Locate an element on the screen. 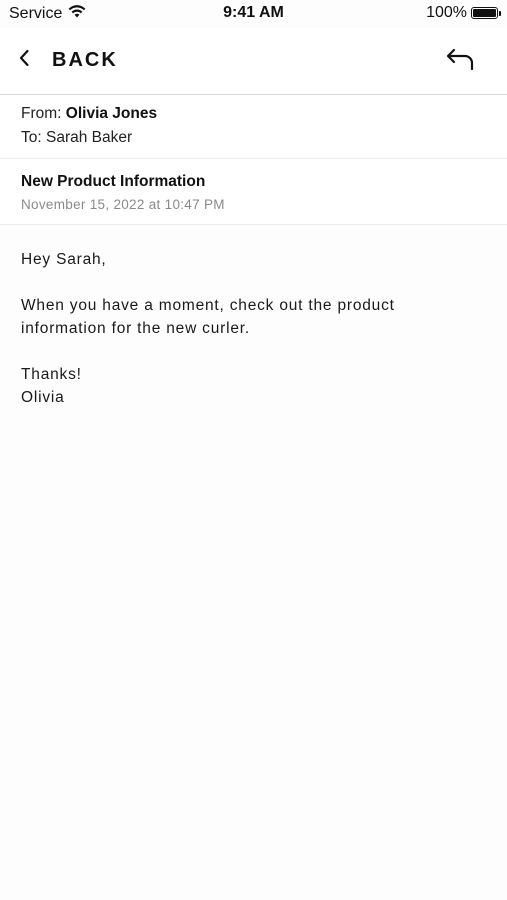 This screenshot has height=900, width=507. to-name: Sarah Baker is located at coordinates (89, 137).